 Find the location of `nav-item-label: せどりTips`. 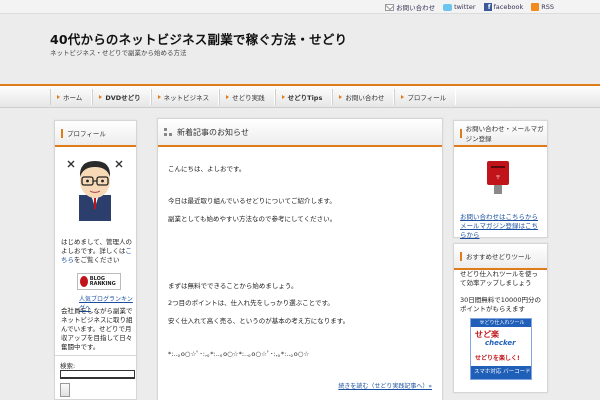

nav-item-label: せどりTips is located at coordinates (305, 98).